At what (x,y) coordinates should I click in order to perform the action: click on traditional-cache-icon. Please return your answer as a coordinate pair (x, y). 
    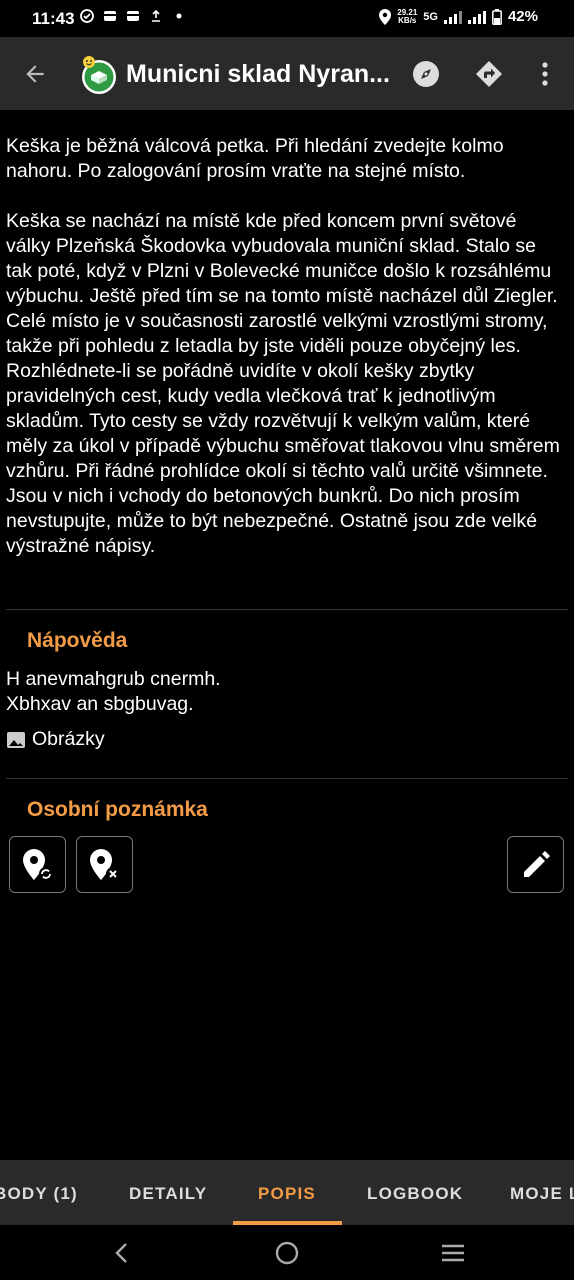
    Looking at the image, I should click on (99, 75).